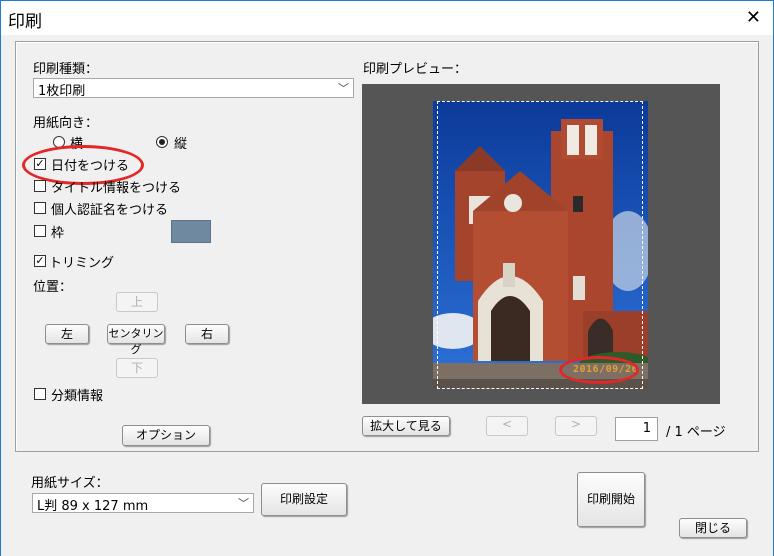 The height and width of the screenshot is (556, 774). I want to click on window-border-left, so click(0, 295).